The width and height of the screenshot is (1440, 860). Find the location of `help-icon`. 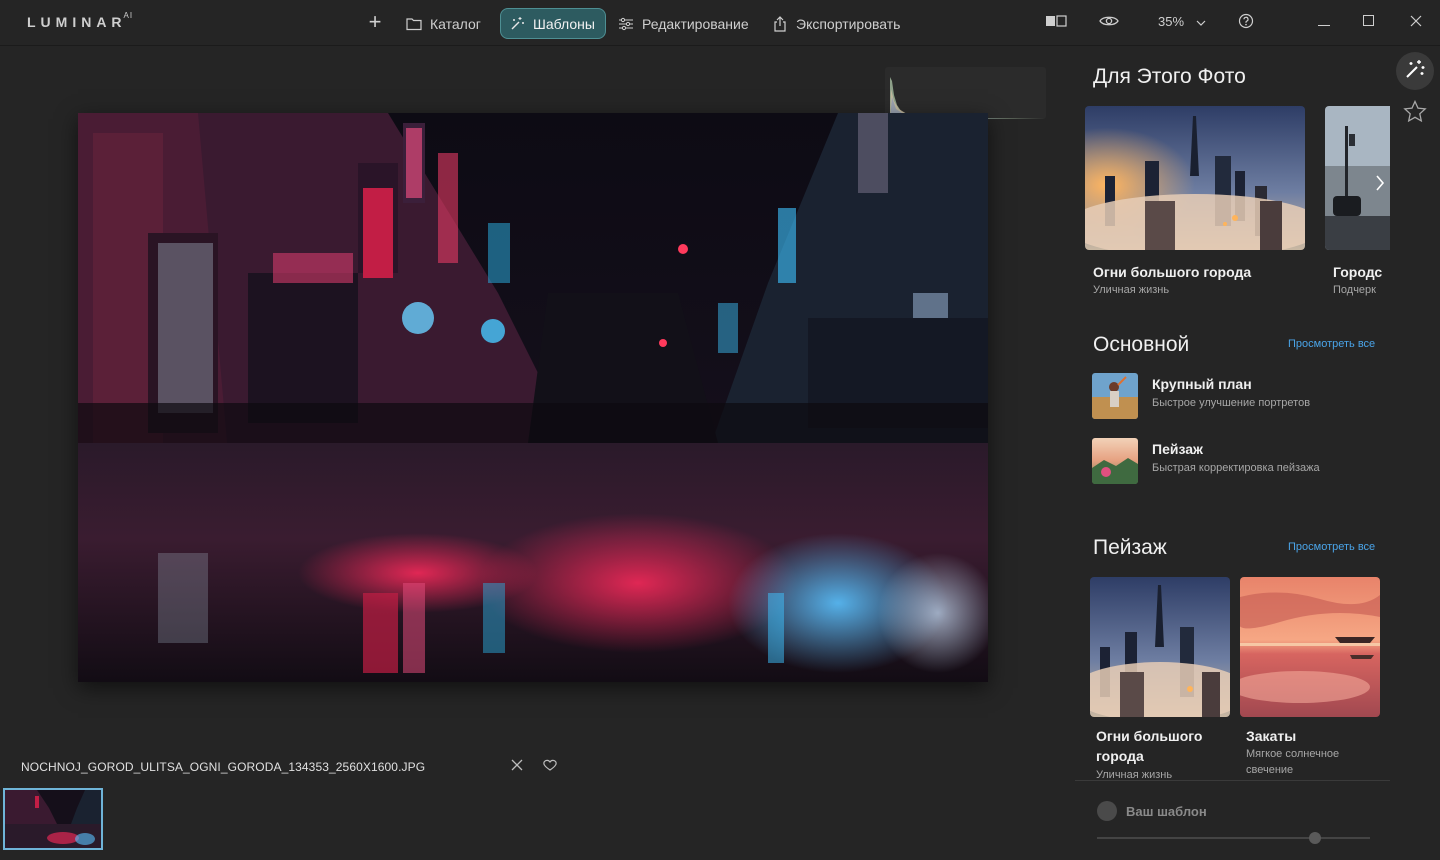

help-icon is located at coordinates (1246, 23).